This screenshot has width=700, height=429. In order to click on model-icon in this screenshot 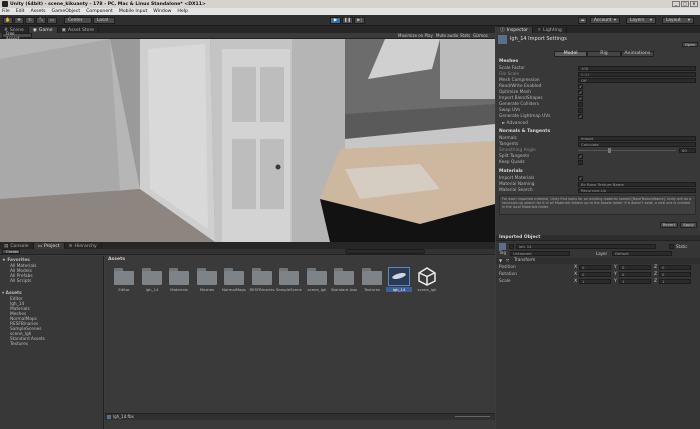, I will do `click(399, 276)`.